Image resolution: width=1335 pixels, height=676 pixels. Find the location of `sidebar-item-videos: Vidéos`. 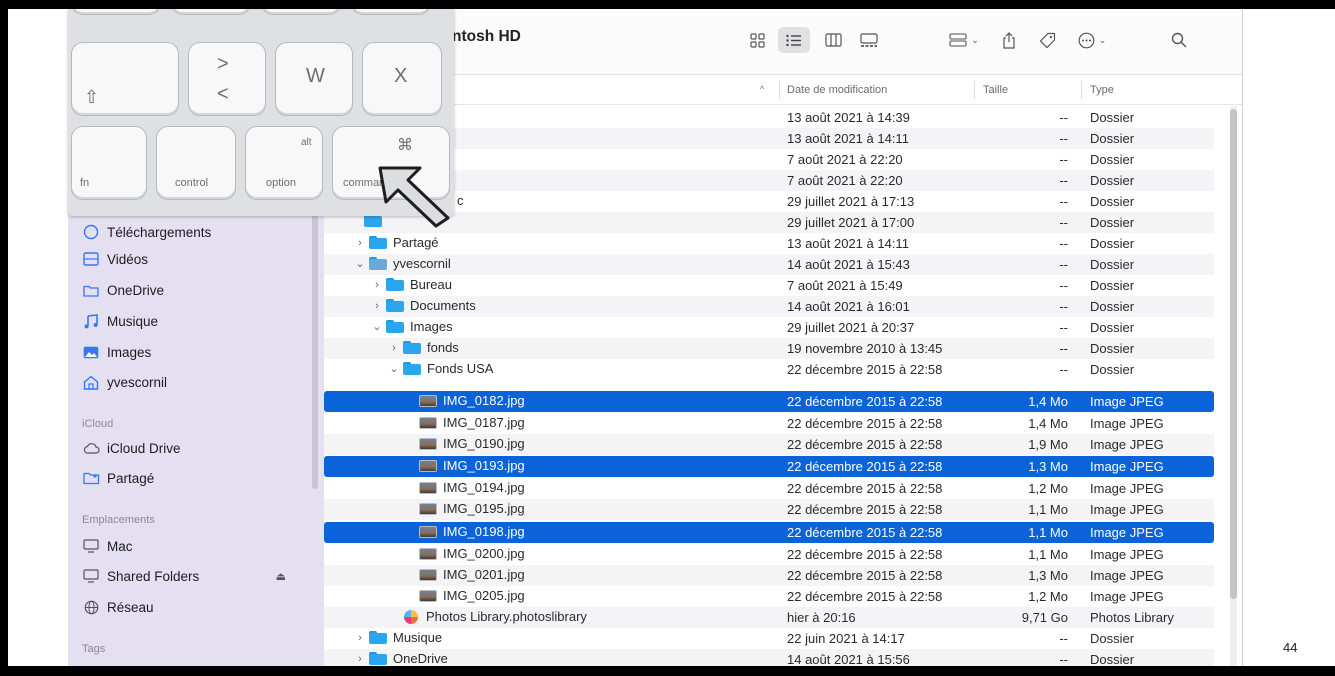

sidebar-item-videos: Vidéos is located at coordinates (197, 259).